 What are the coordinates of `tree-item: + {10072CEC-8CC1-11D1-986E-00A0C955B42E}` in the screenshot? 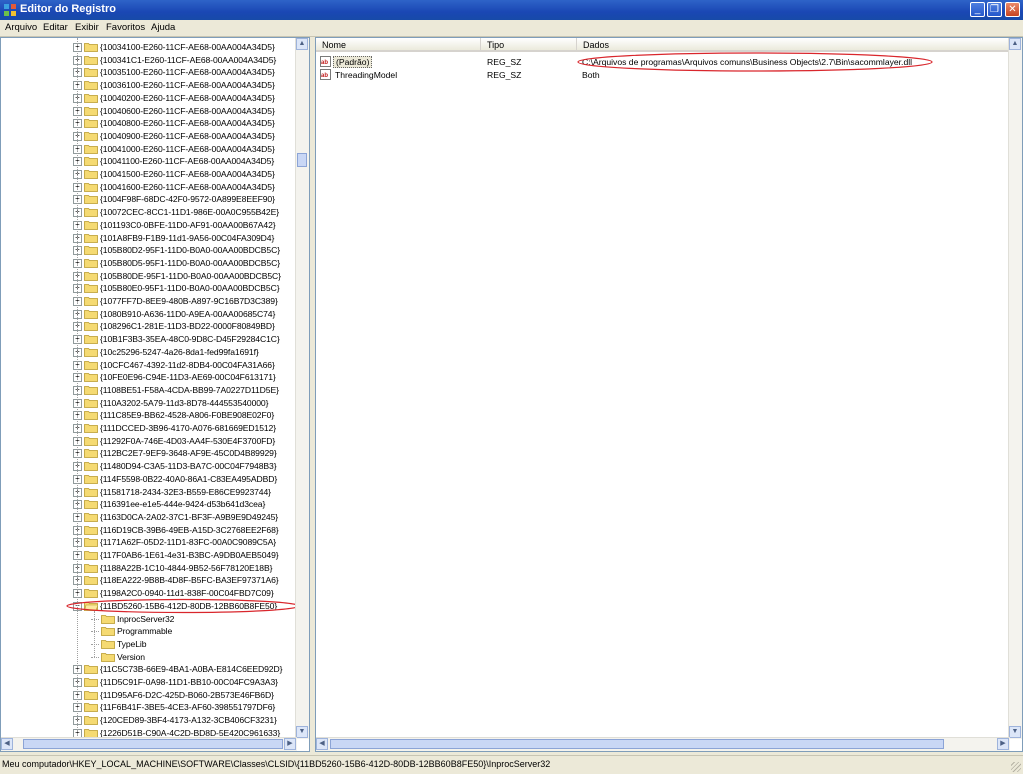 It's located at (151, 212).